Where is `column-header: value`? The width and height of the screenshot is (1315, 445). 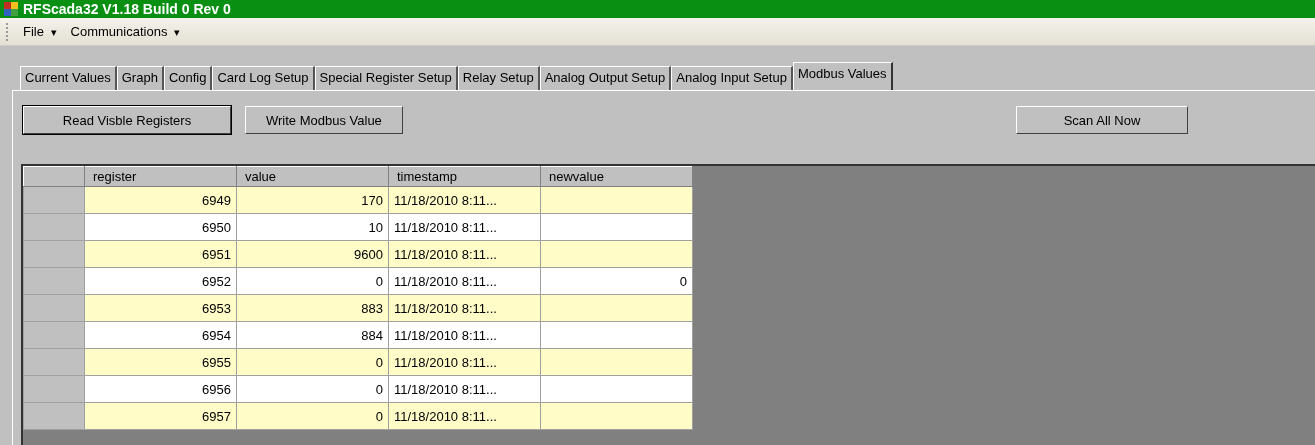 column-header: value is located at coordinates (312, 176).